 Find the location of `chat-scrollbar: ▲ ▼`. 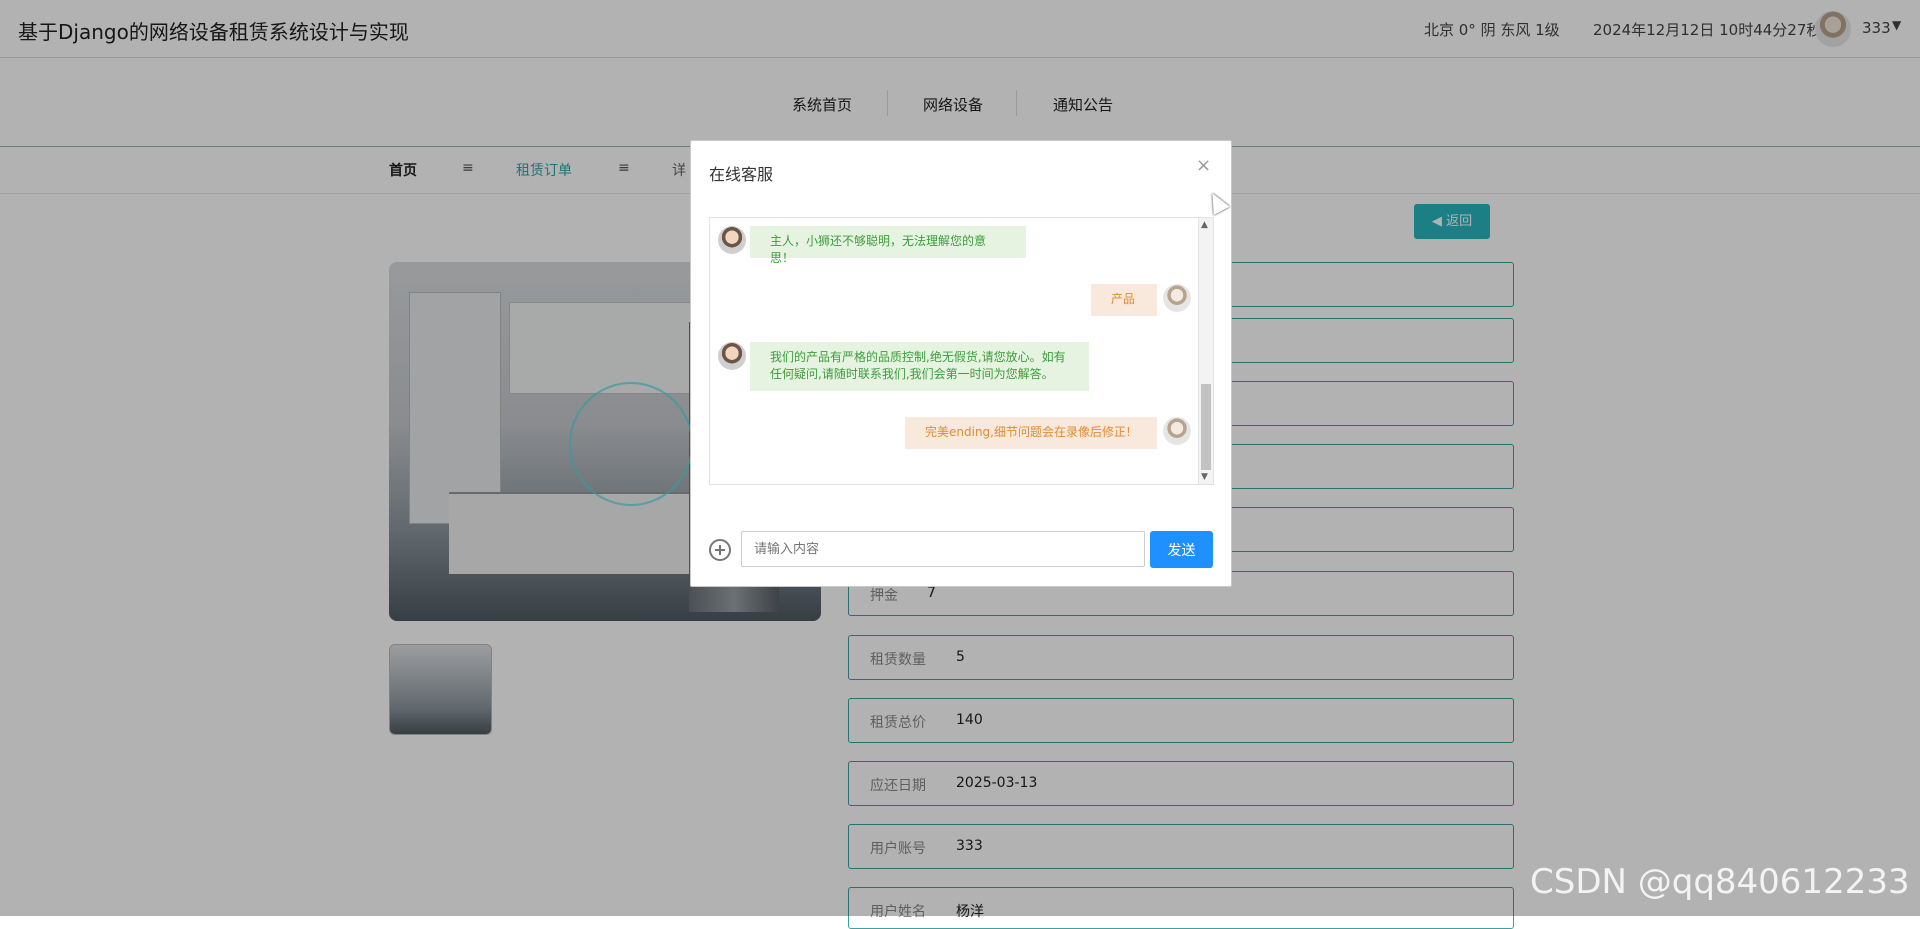

chat-scrollbar: ▲ ▼ is located at coordinates (1205, 351).